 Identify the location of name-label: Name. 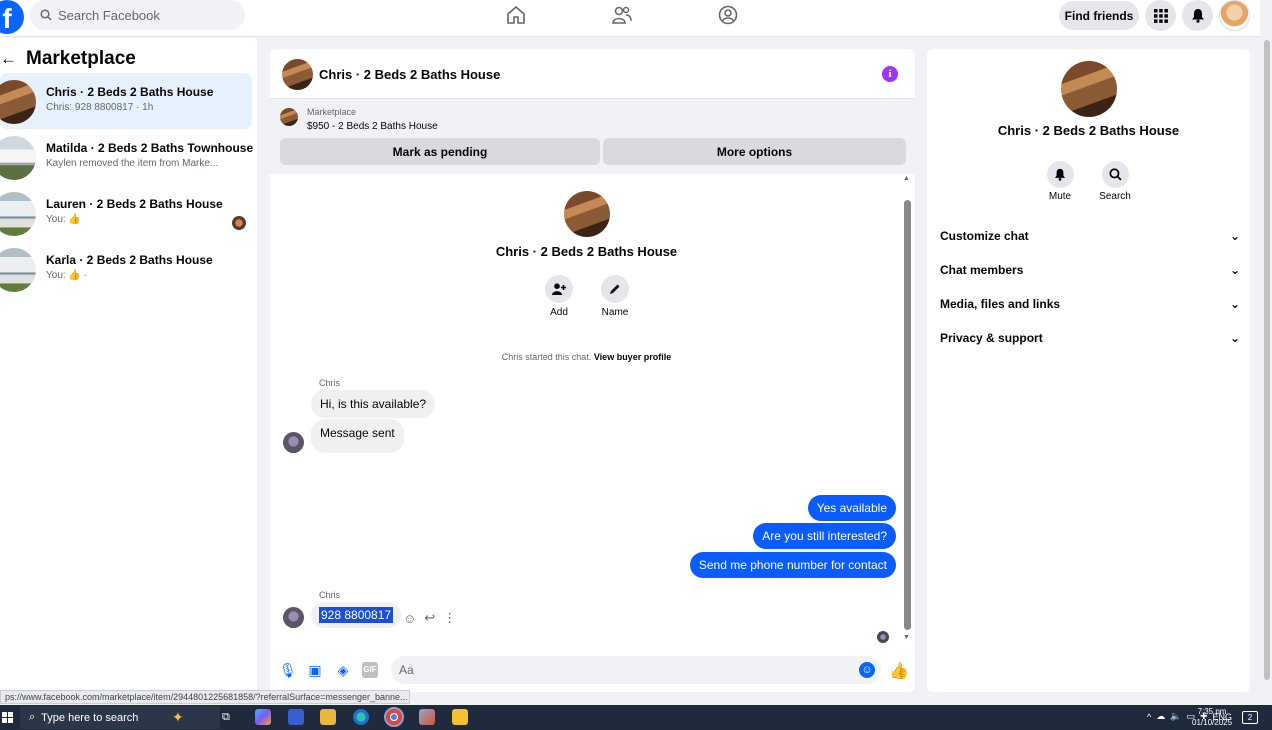
(615, 312).